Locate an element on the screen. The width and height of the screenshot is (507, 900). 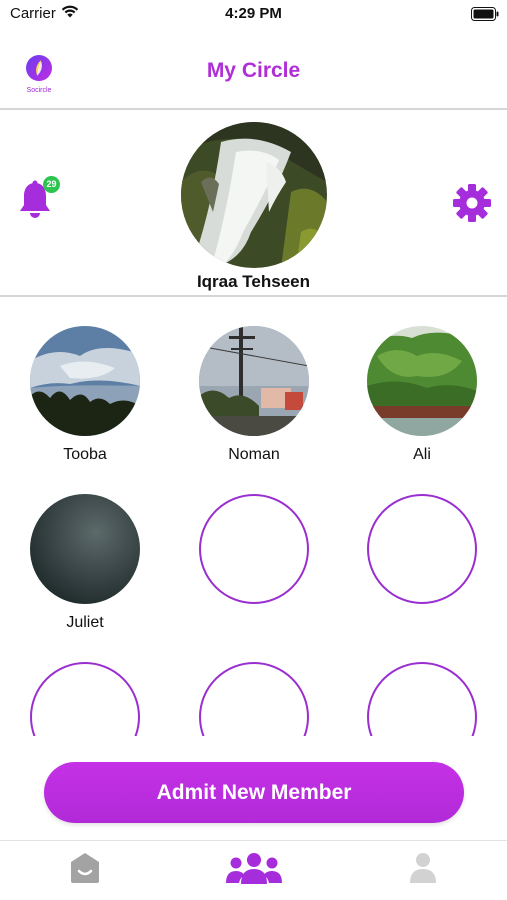
waterfall-photo is located at coordinates (254, 195).